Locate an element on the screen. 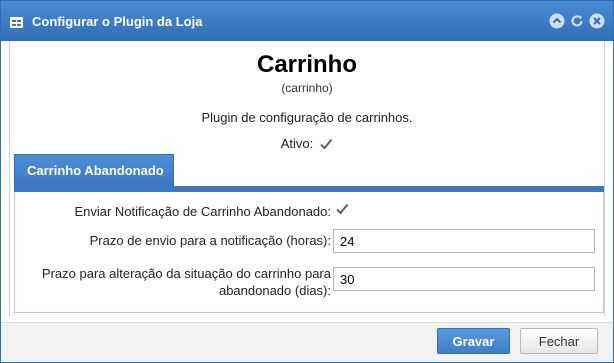  active-label: Ativo: is located at coordinates (297, 143).